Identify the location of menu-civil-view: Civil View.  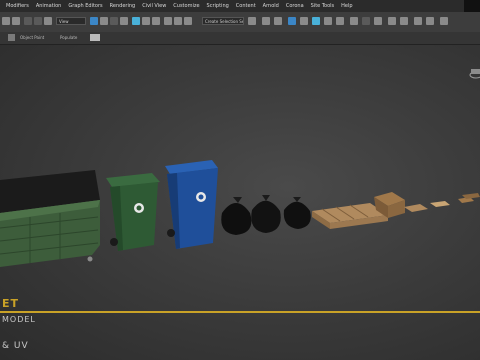
(154, 6).